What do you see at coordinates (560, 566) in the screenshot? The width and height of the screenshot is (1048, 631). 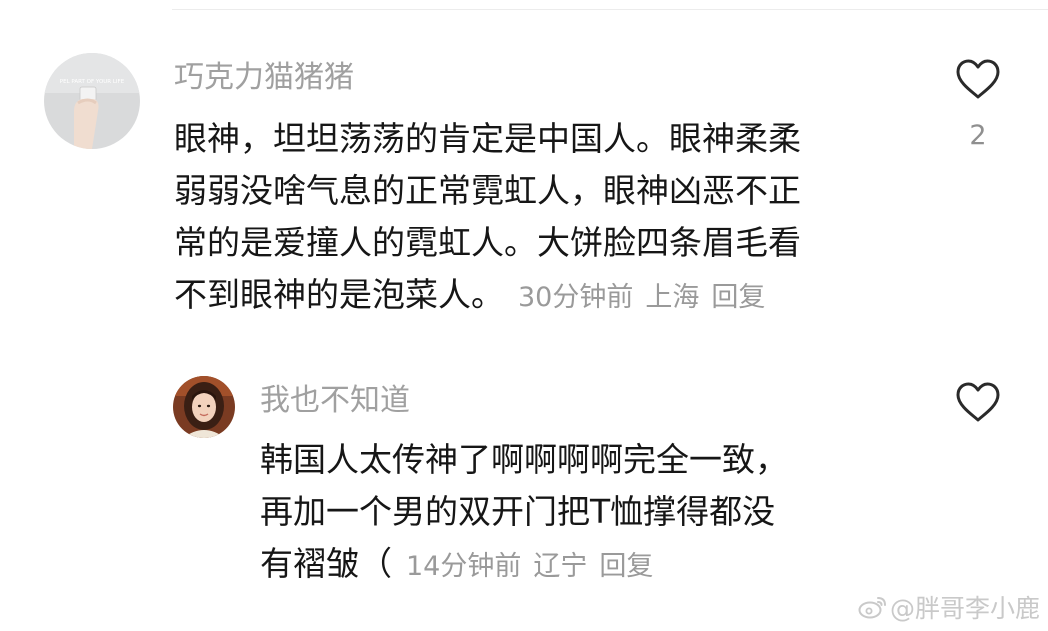 I see `reply-location: 辽宁` at bounding box center [560, 566].